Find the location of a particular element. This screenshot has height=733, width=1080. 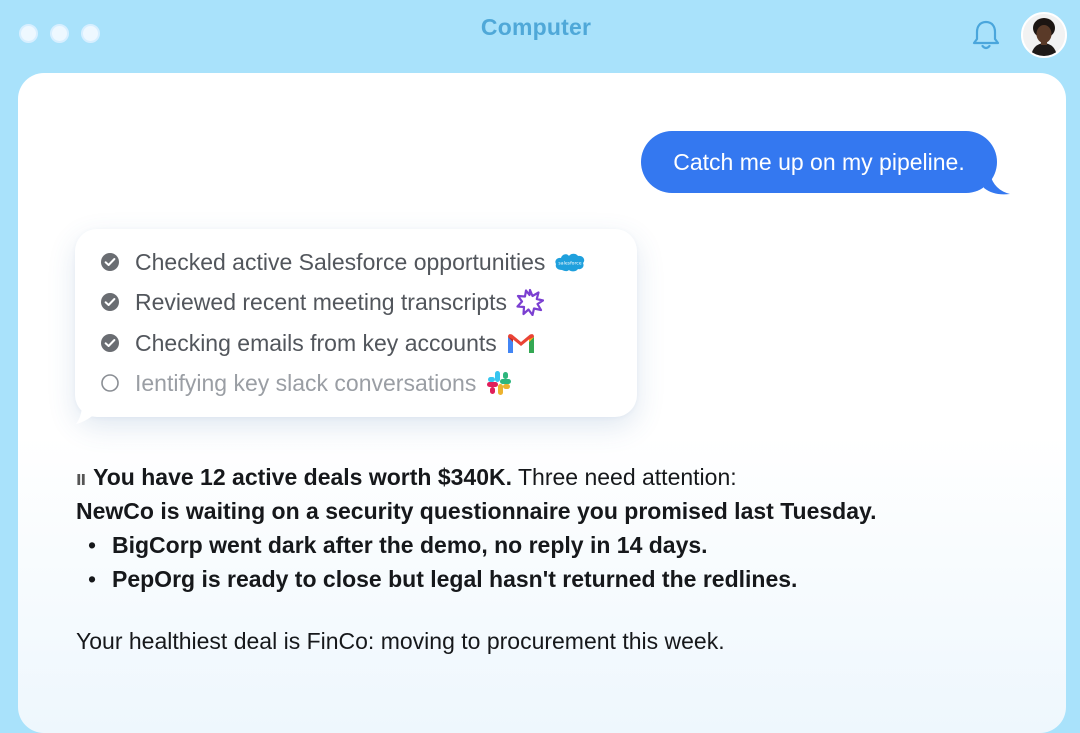

task-label: Checking emails from key accounts is located at coordinates (316, 342).